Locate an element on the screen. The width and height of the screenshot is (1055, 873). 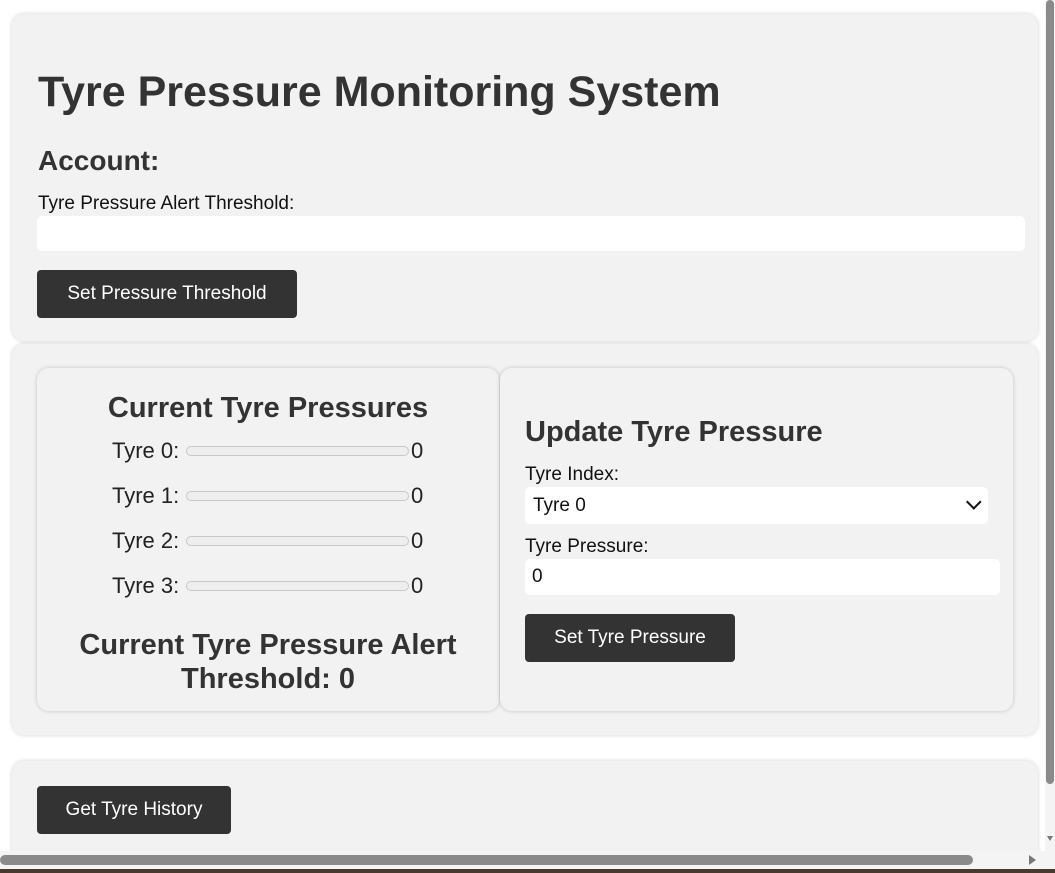
tyre-label: Tyre 1: is located at coordinates (146, 495).